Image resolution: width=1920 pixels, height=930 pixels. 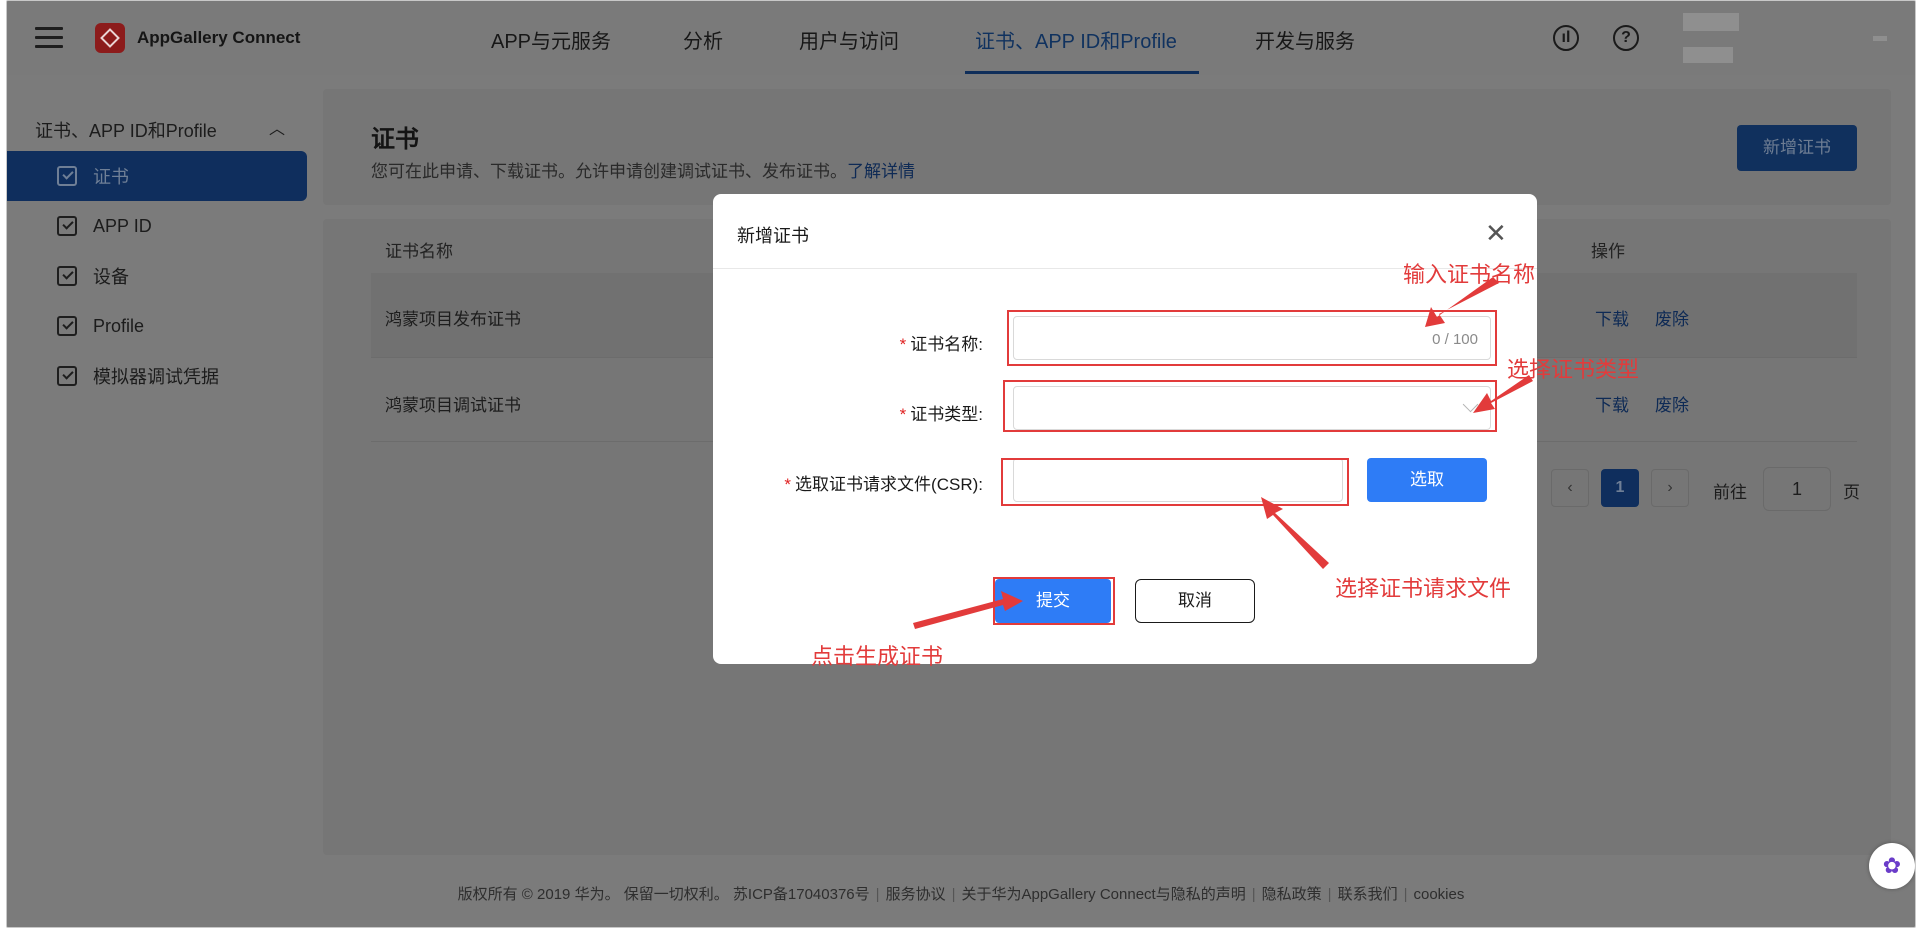 I want to click on annotation-arrows, so click(x=1223, y=453).